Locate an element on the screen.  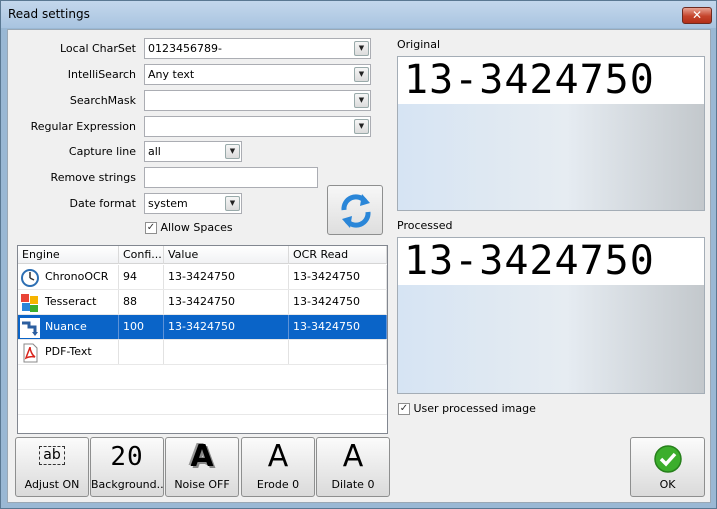
processed-image-panel: 13-3424750 is located at coordinates (551, 315).